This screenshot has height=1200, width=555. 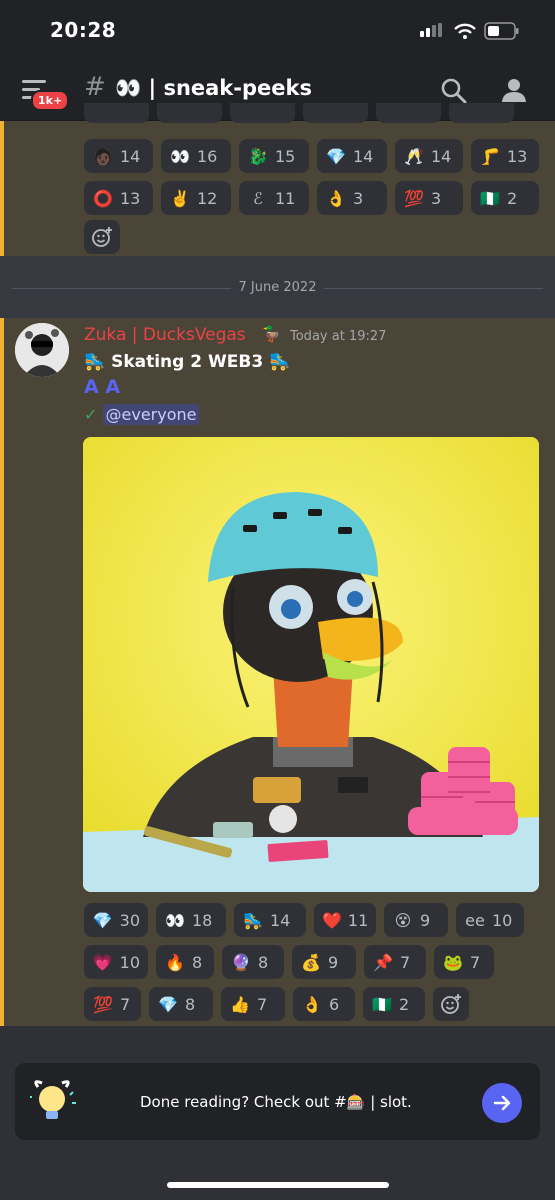 I want to click on avatar, so click(x=42, y=350).